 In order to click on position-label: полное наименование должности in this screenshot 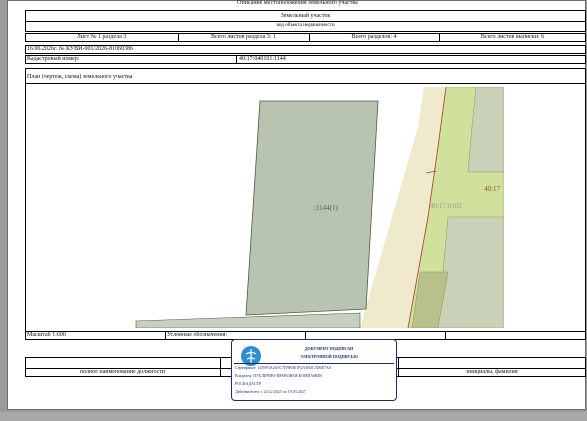, I will do `click(122, 372)`.